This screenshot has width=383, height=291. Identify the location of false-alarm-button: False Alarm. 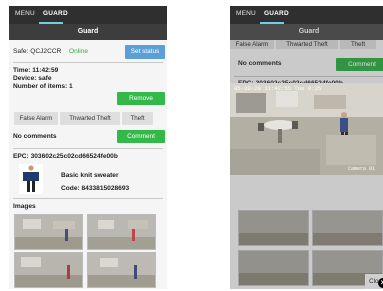
(36, 118).